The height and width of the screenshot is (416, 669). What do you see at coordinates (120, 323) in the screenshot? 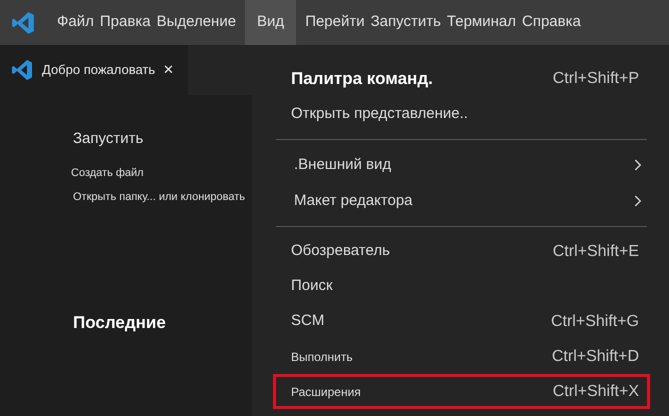
I see `recent-heading: Последние` at bounding box center [120, 323].